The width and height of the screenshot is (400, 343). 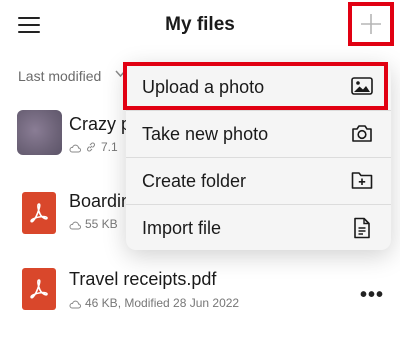 I want to click on file-thumbnail, so click(x=39, y=132).